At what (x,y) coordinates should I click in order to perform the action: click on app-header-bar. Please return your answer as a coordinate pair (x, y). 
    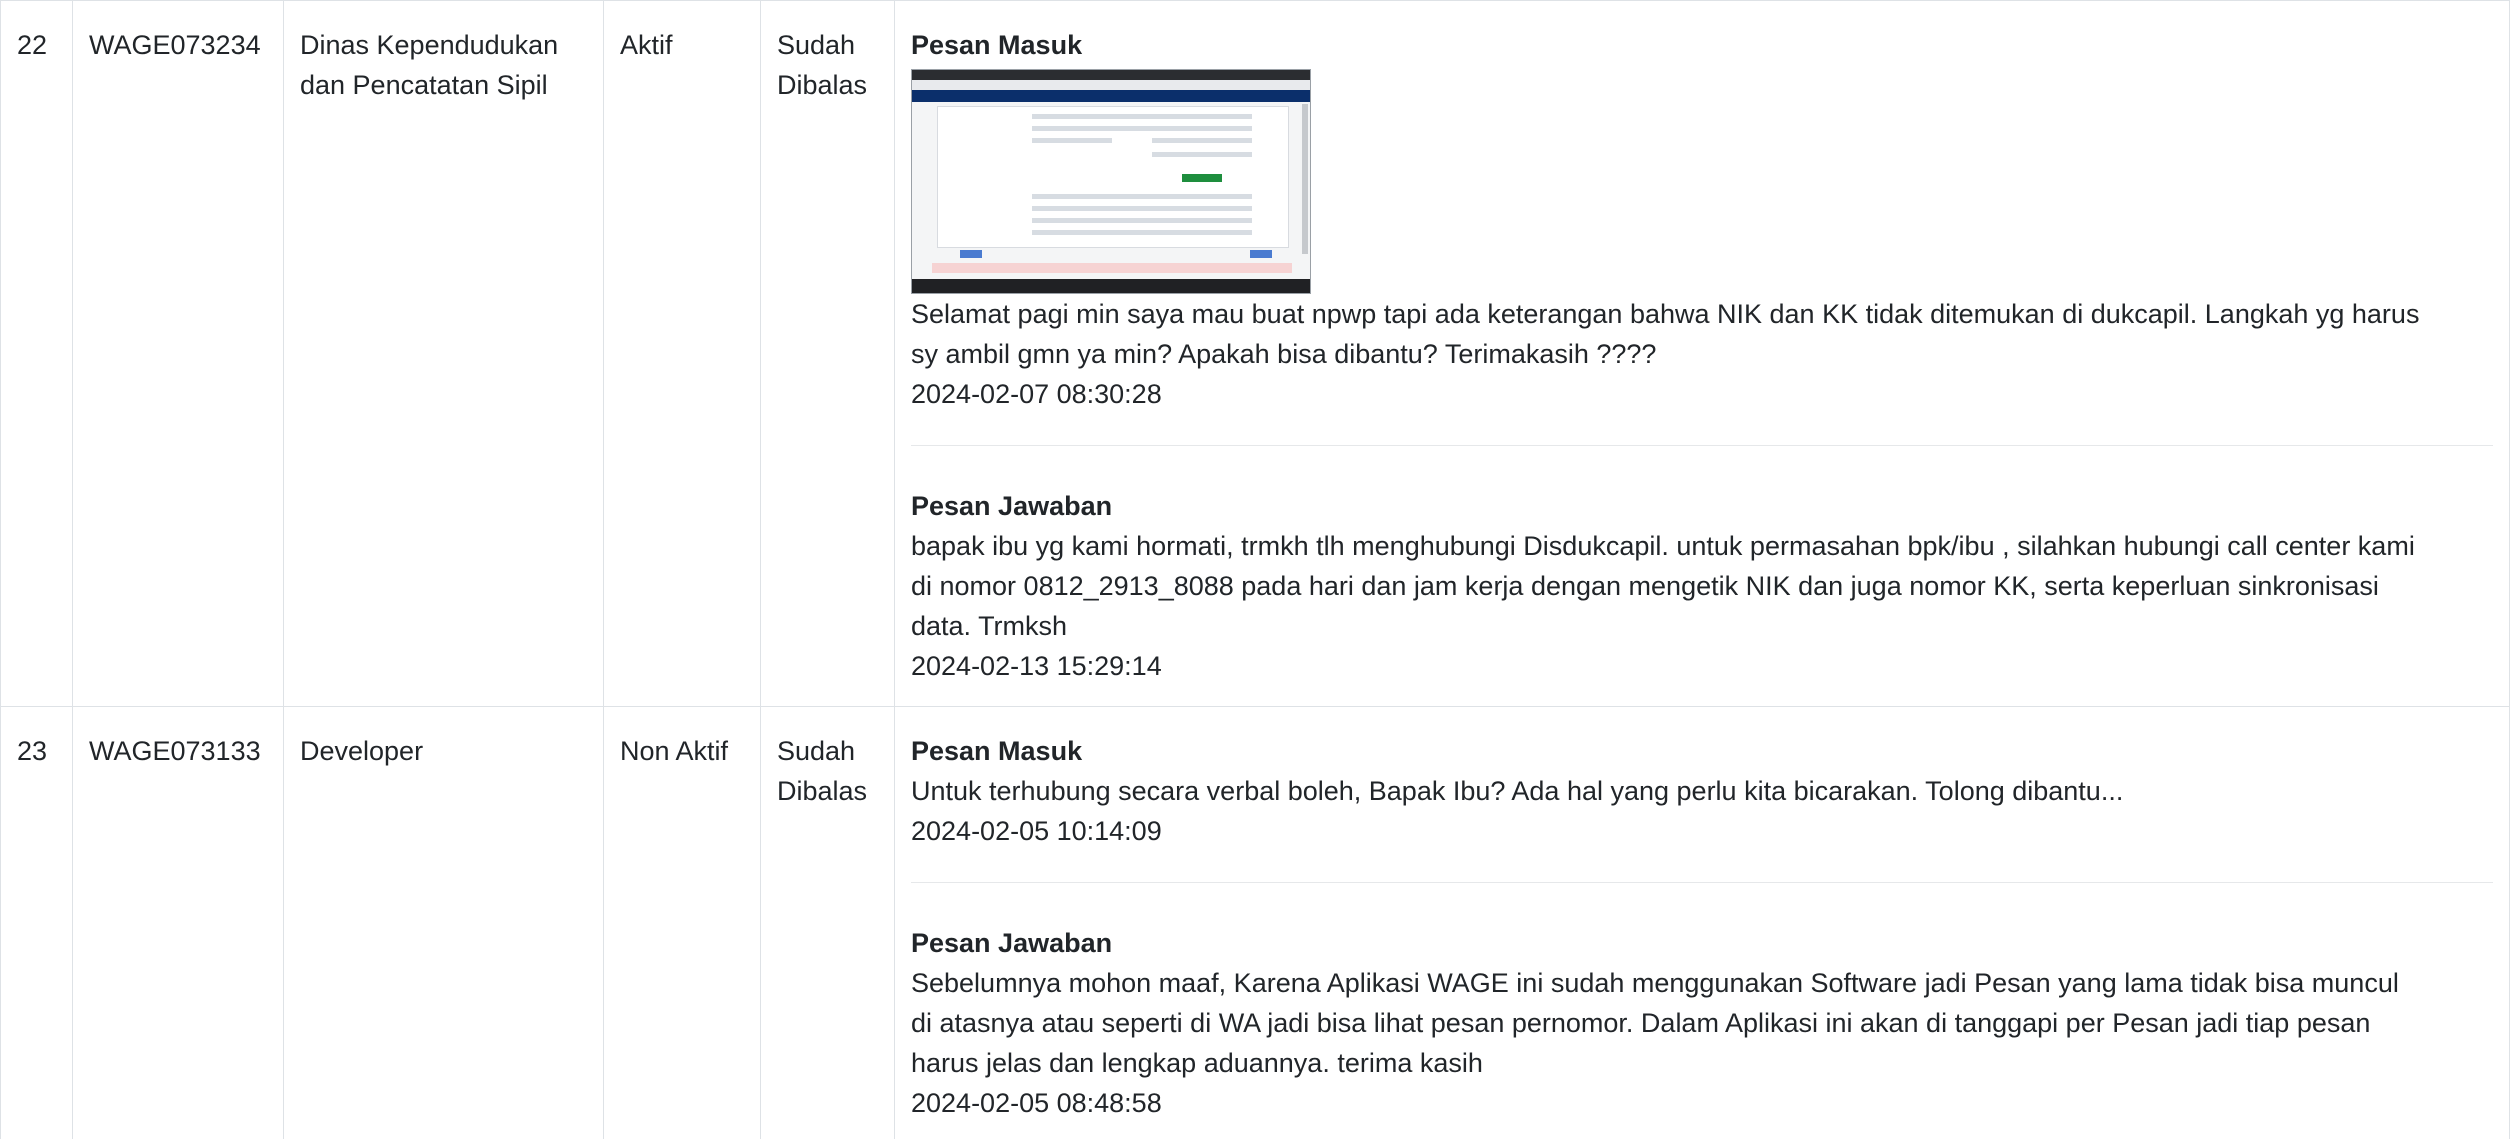
    Looking at the image, I should click on (1111, 96).